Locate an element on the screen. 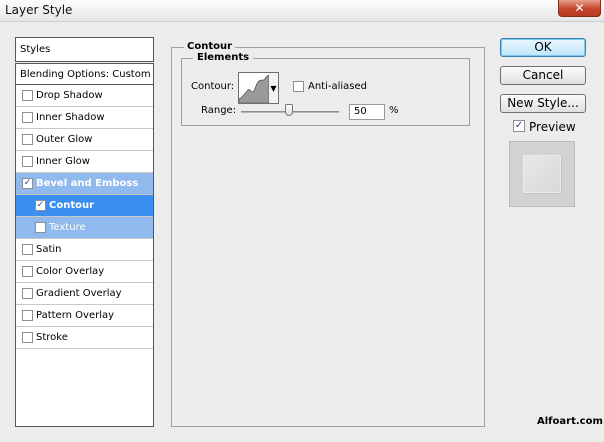 The image size is (604, 442). stroke-checkbox is located at coordinates (27, 337).